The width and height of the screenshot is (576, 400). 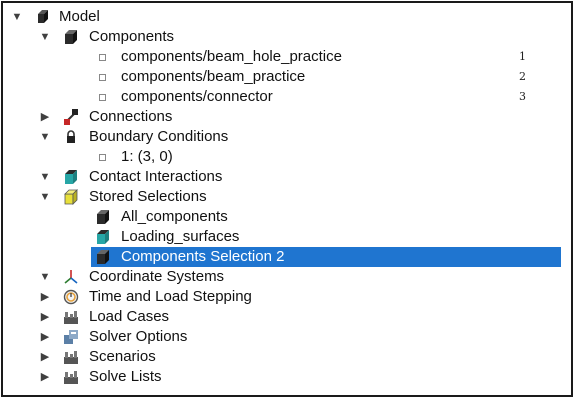 What do you see at coordinates (122, 356) in the screenshot?
I see `tree-label-scenarios: Scenarios` at bounding box center [122, 356].